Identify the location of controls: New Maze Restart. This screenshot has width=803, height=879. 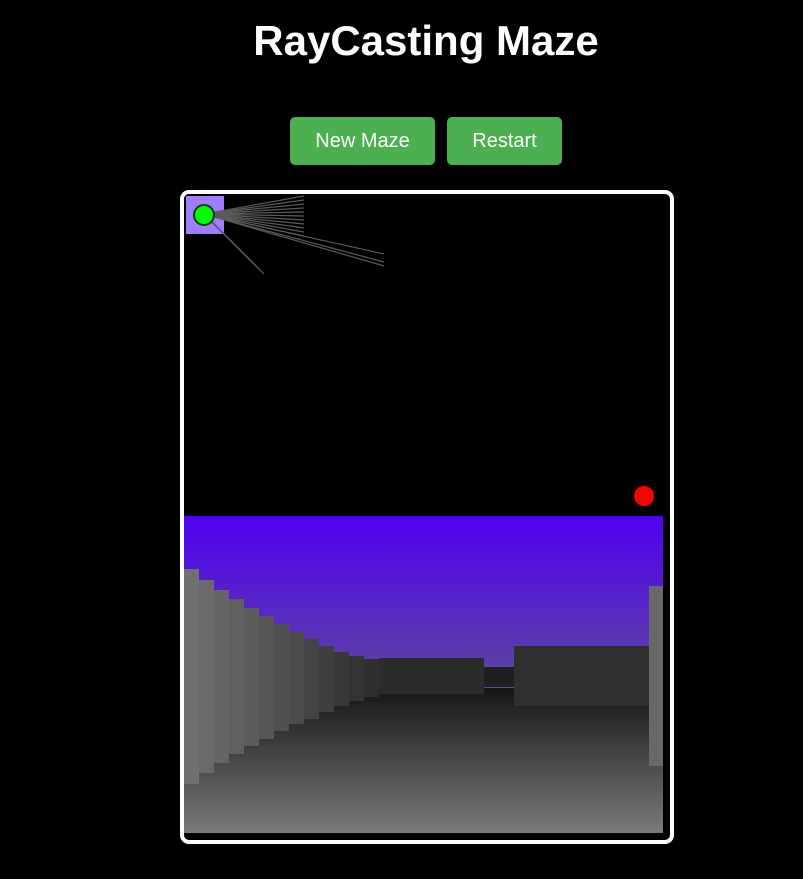
(426, 141).